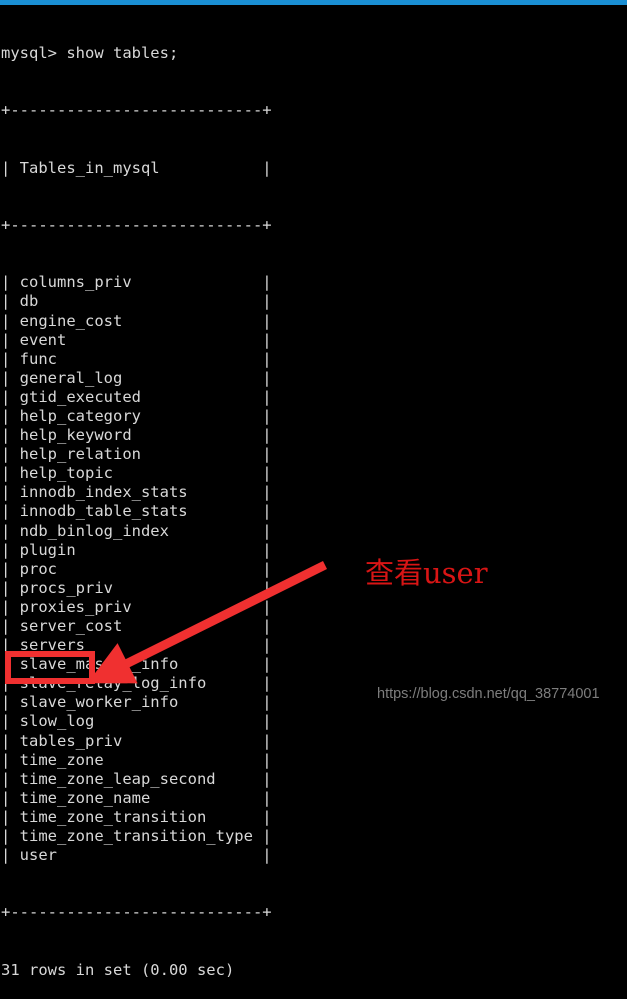 Image resolution: width=627 pixels, height=999 pixels. I want to click on table-row: | ndb_binlog_index |, so click(136, 530).